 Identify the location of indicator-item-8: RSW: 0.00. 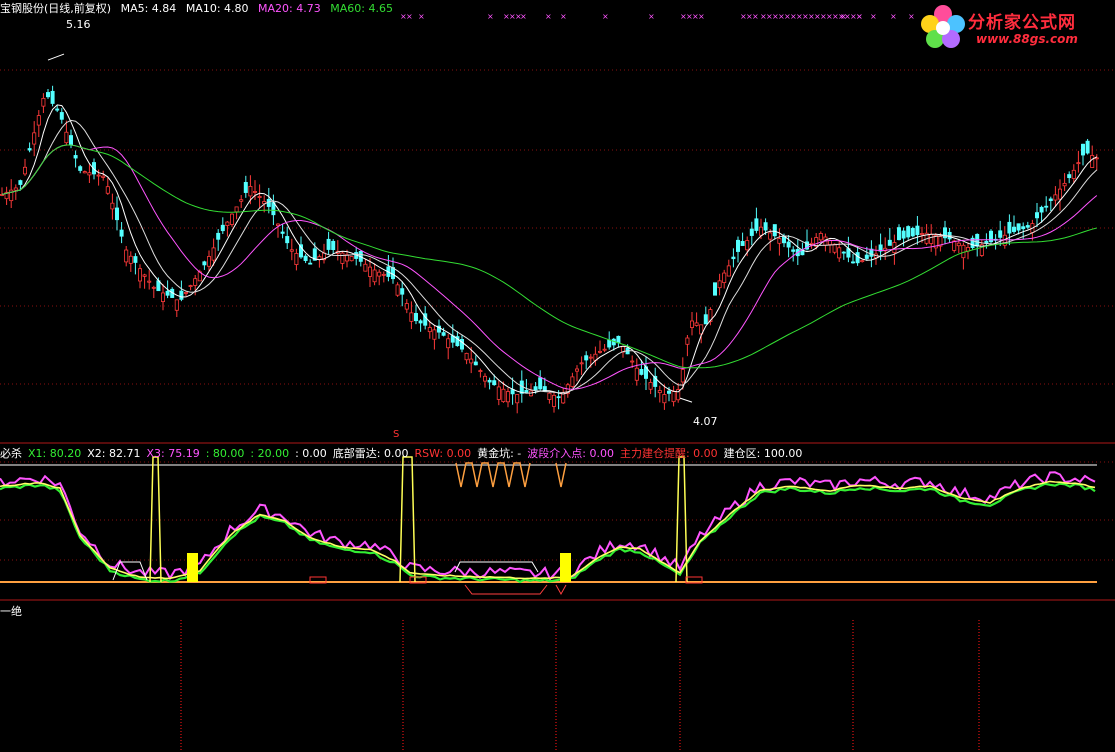
(443, 453).